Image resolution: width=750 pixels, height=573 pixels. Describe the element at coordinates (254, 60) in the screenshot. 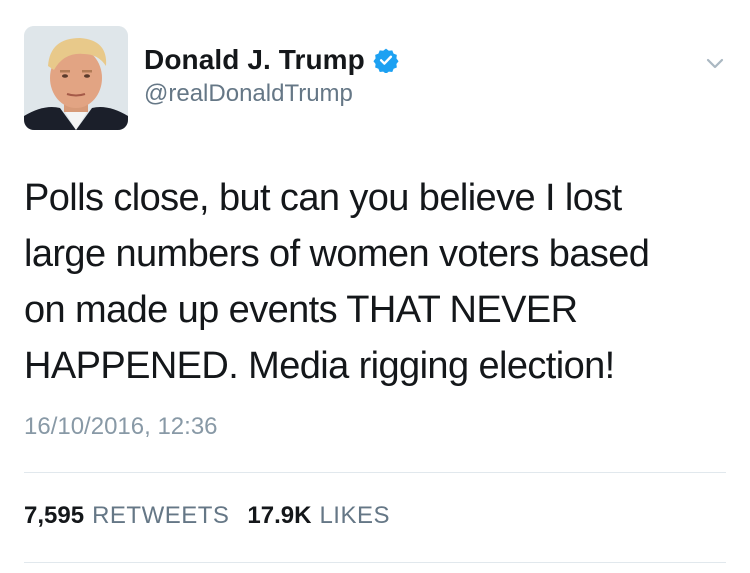

I see `display-name: Donald J. Trump` at that location.